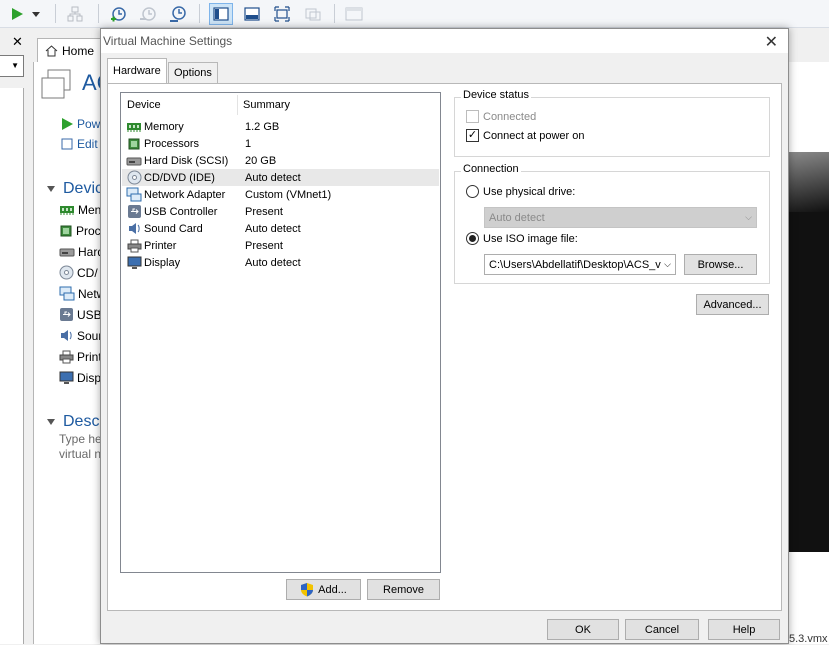 The width and height of the screenshot is (829, 645). What do you see at coordinates (172, 143) in the screenshot?
I see `device-name: Processors` at bounding box center [172, 143].